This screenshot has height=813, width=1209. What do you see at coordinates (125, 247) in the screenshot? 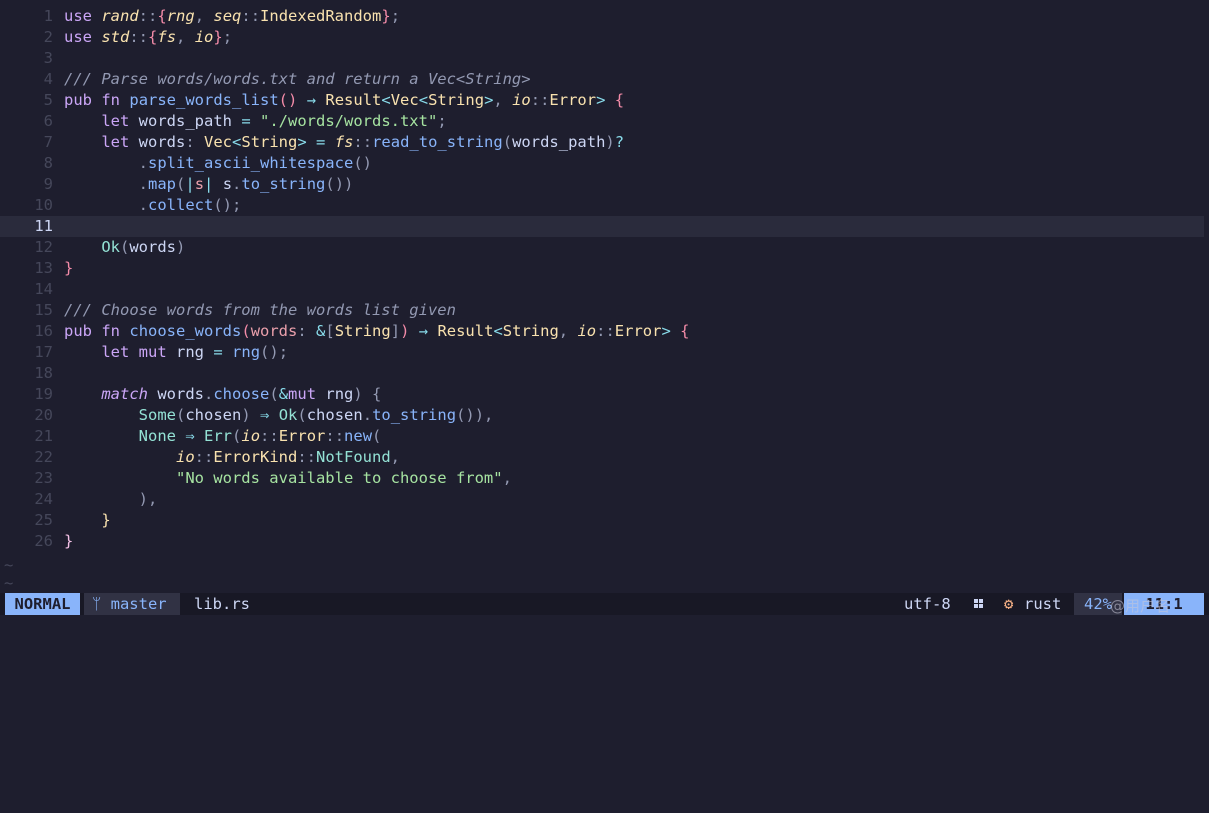
I see `code-token: (` at bounding box center [125, 247].